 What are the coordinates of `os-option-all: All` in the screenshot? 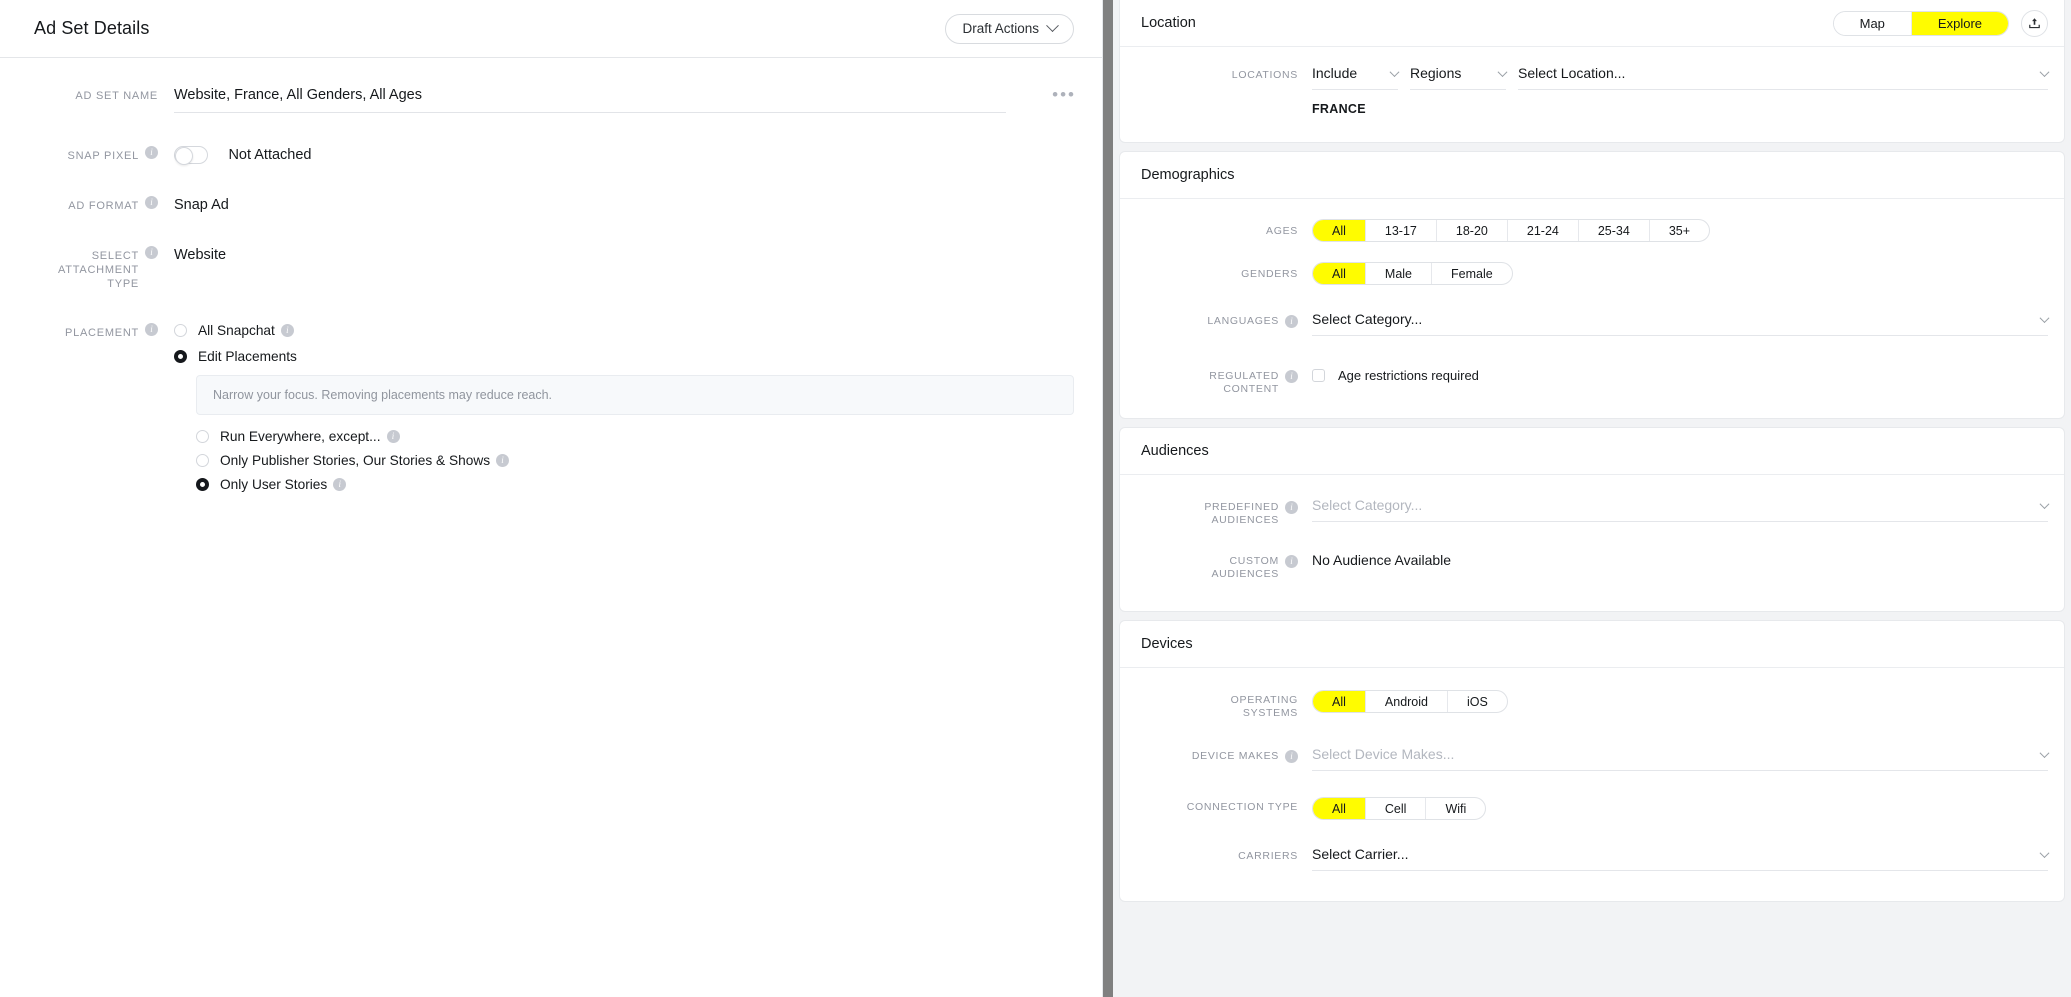 It's located at (1339, 701).